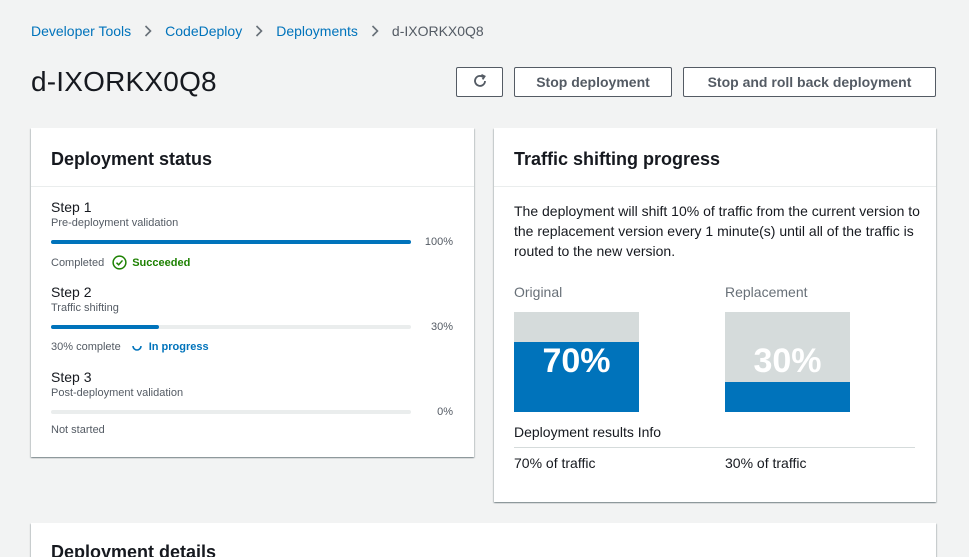  I want to click on page-title: d-IXORKX0Q8, so click(124, 81).